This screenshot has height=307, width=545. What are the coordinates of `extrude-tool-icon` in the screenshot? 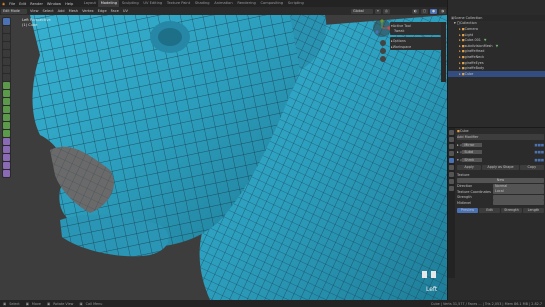 It's located at (6, 85).